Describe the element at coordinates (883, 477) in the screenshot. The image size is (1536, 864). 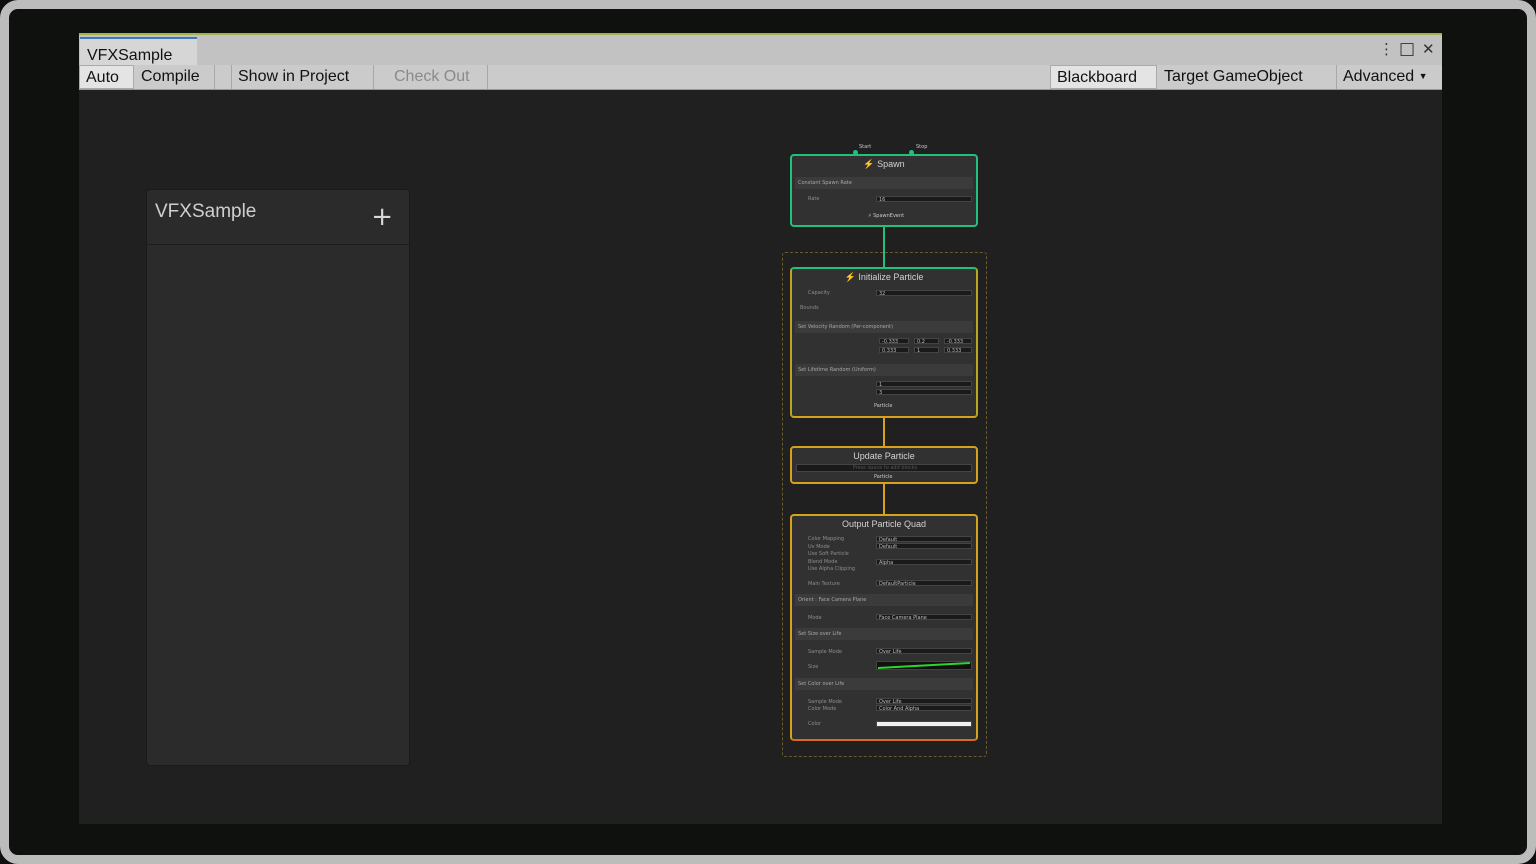
I see `update-output-label: Particle` at that location.